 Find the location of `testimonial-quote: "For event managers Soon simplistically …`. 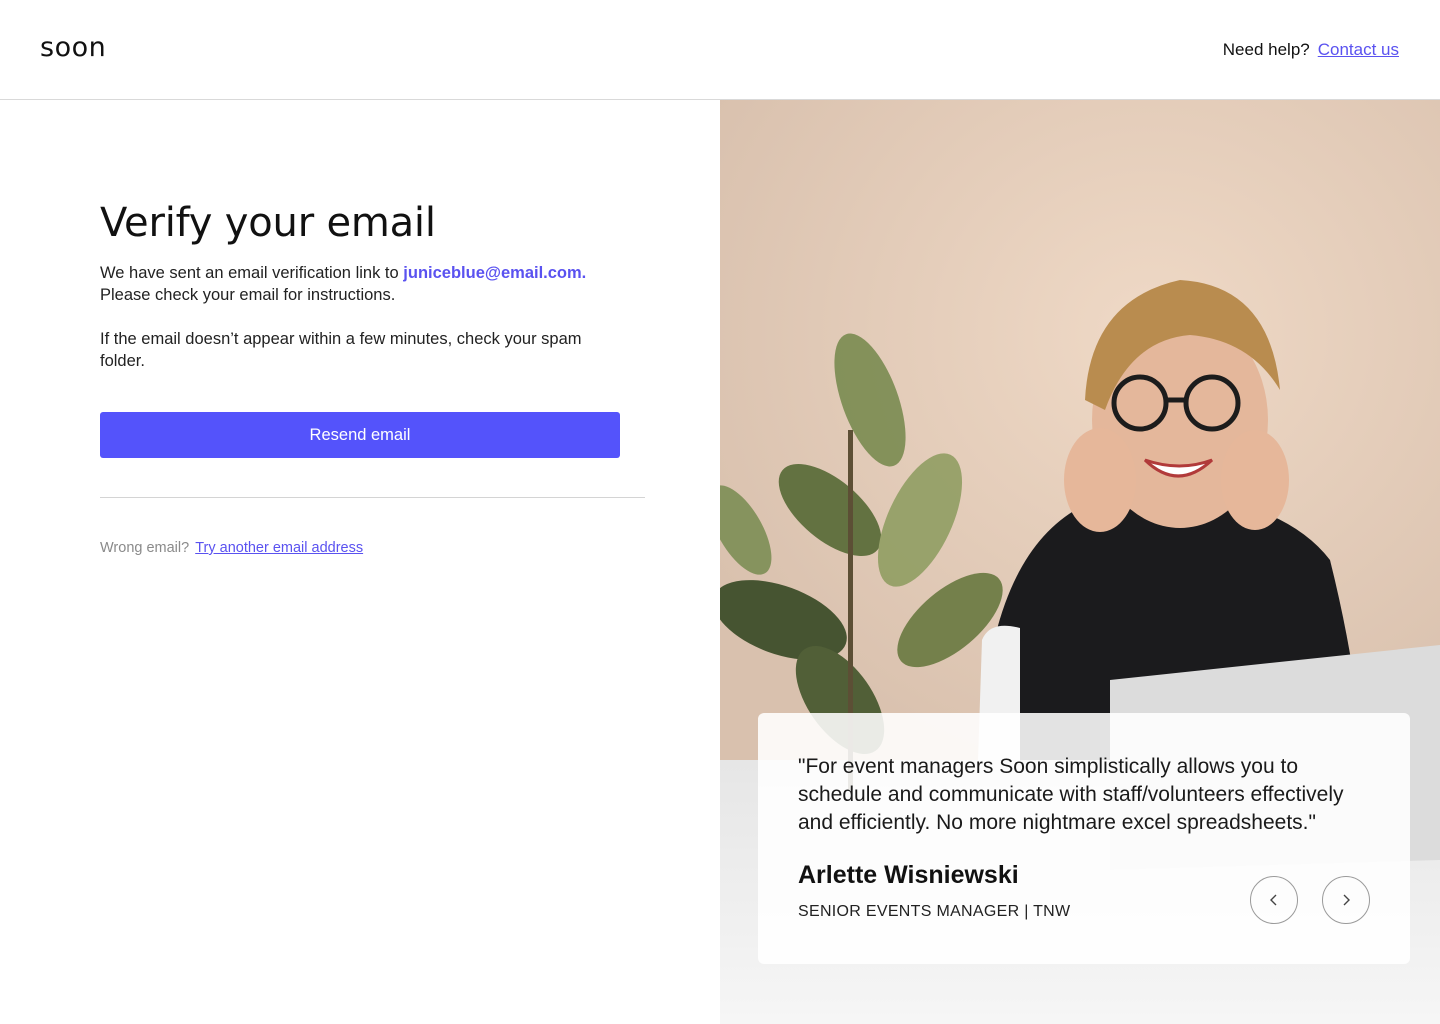

testimonial-quote: "For event managers Soon simplistically … is located at coordinates (1071, 794).